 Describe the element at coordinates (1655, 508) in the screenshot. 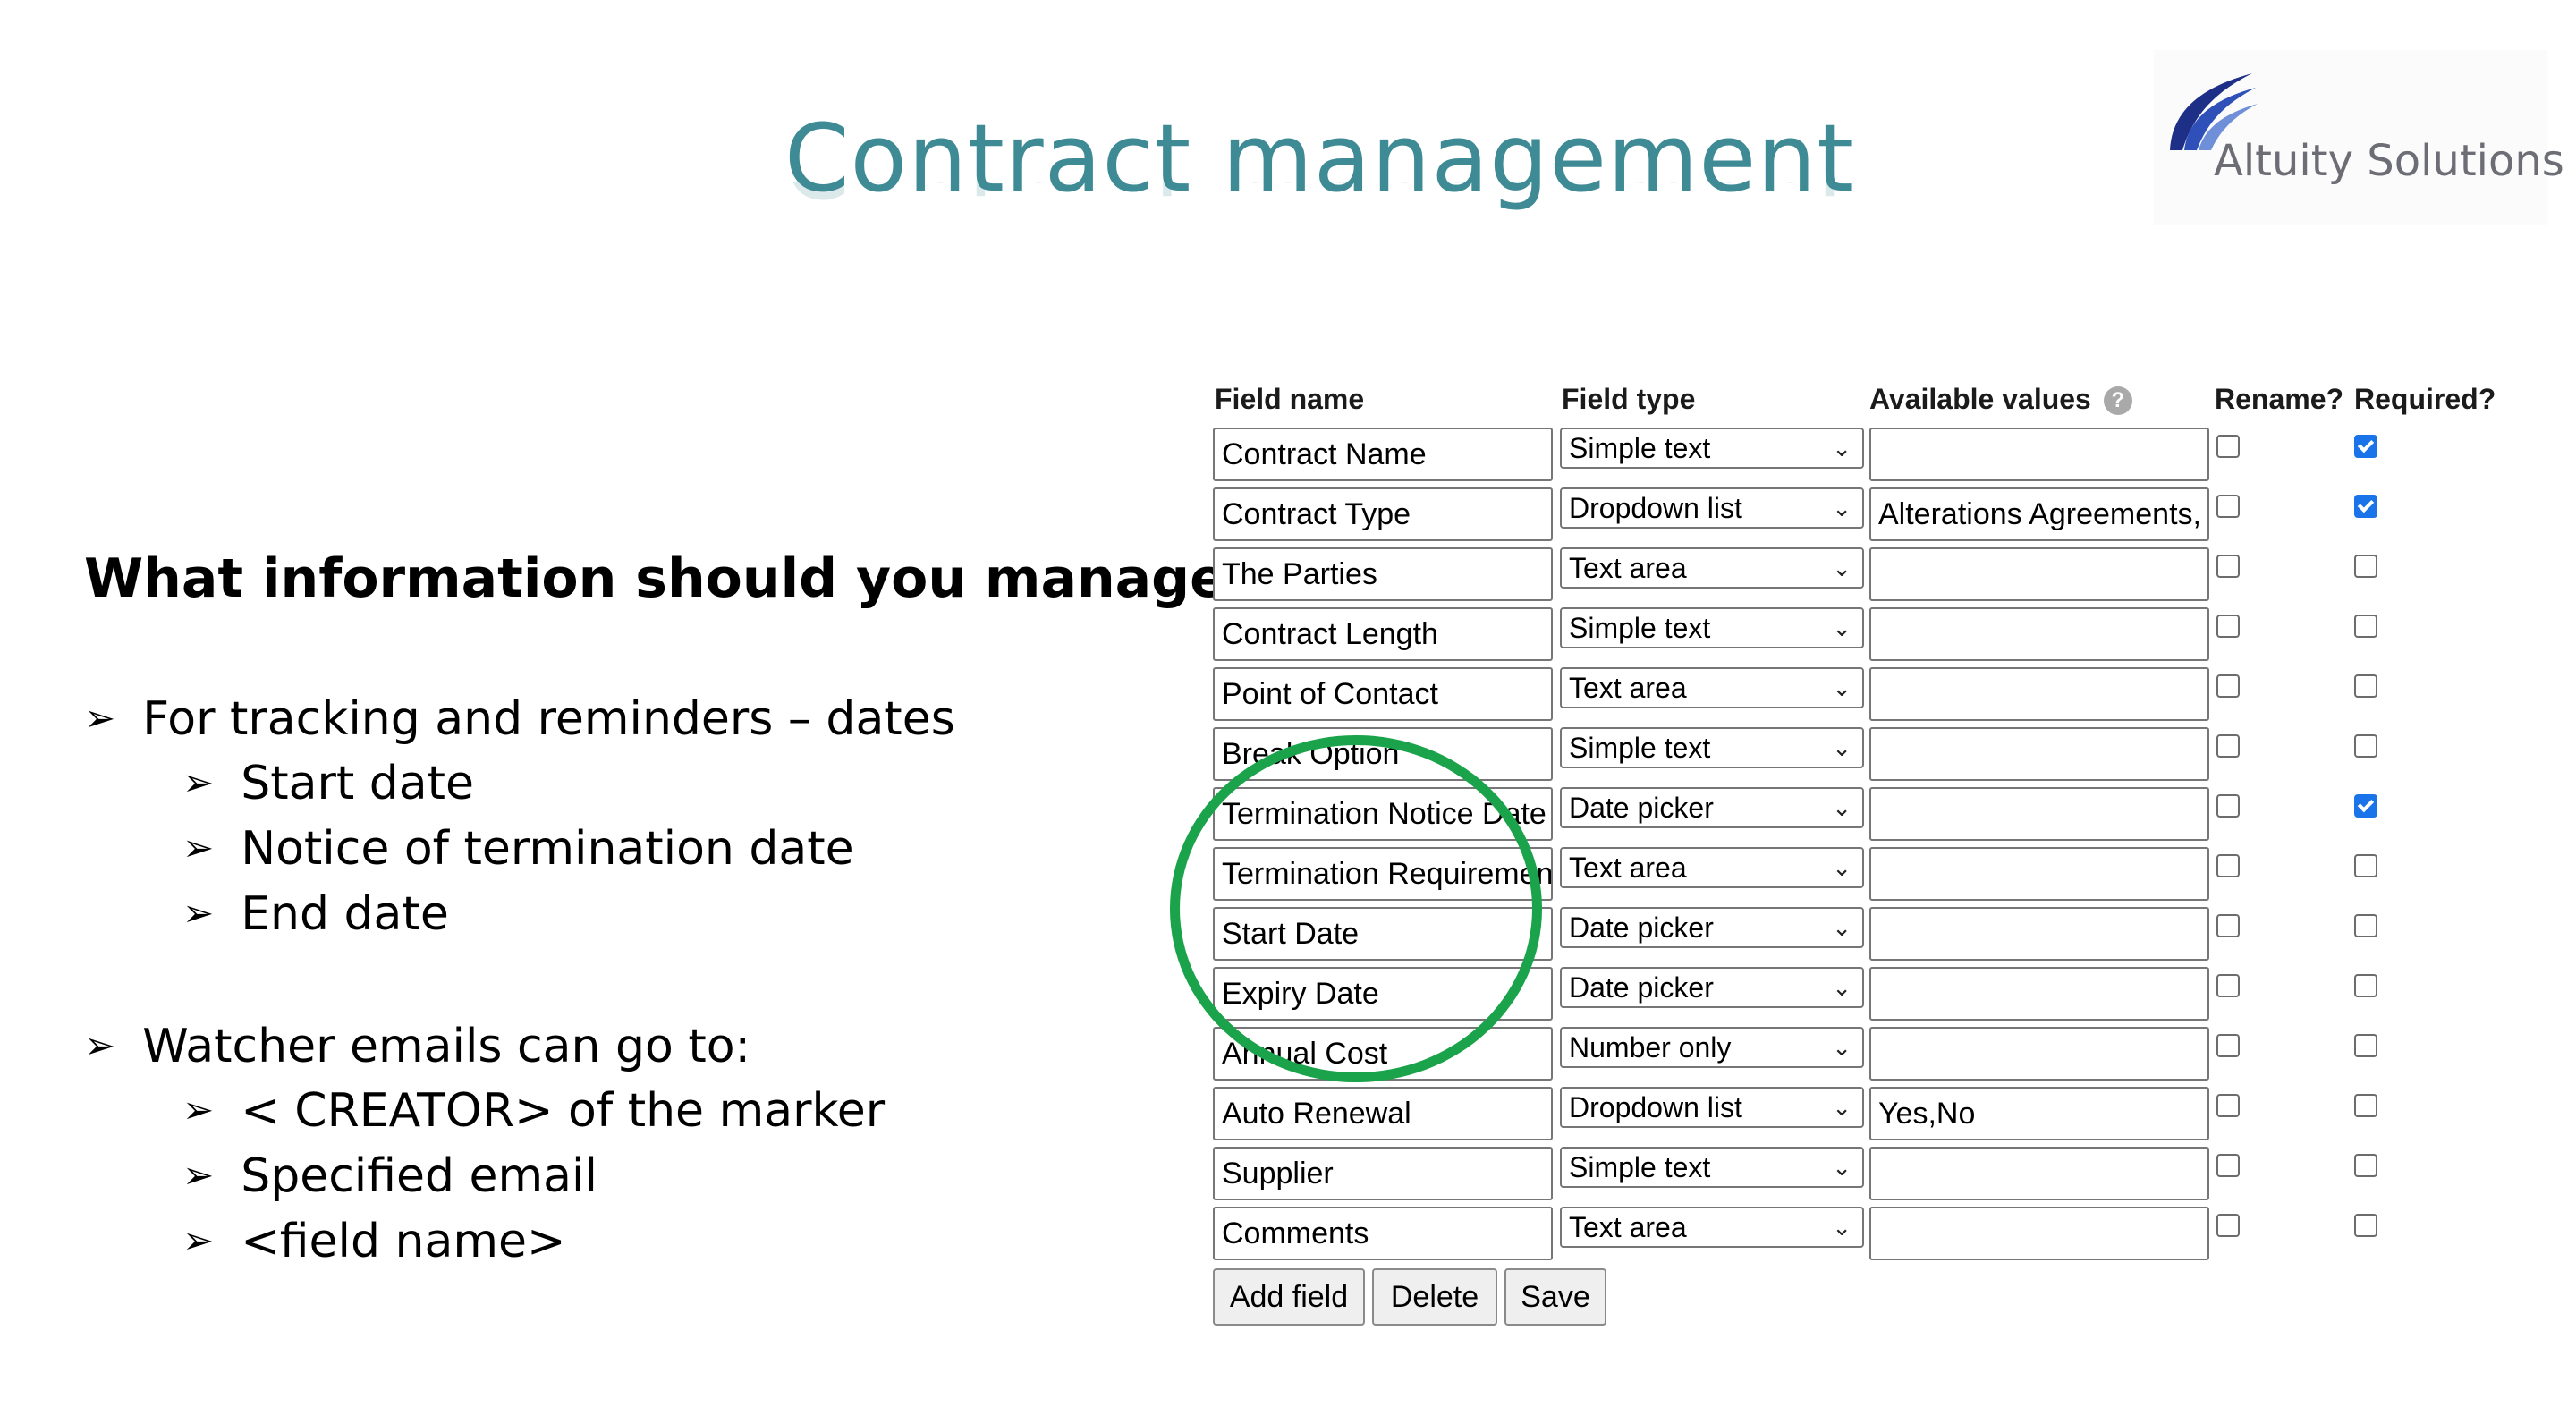

I see `field-type-value: Dropdown list` at that location.